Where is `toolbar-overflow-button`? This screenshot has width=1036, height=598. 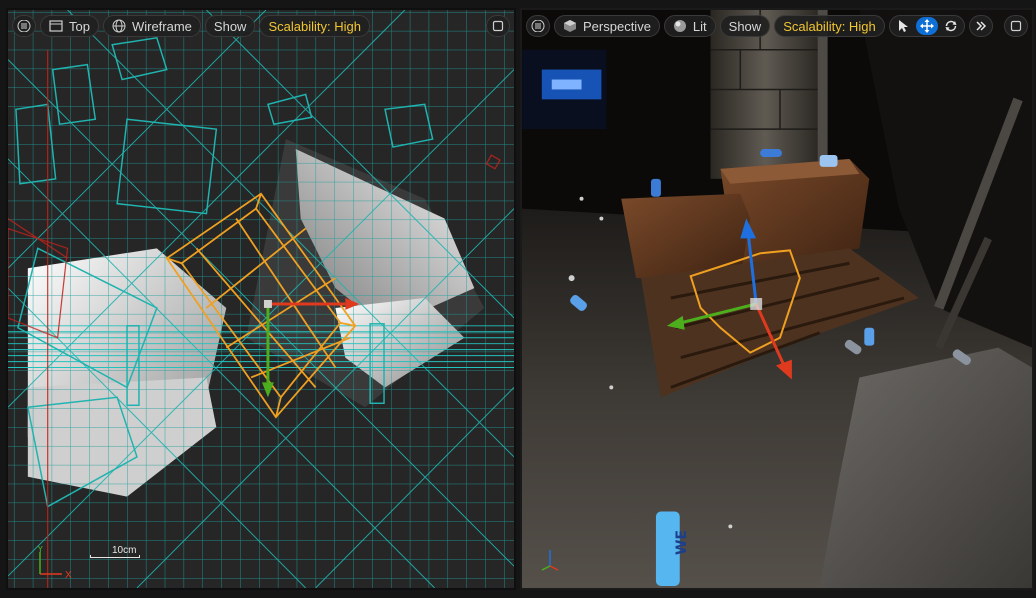 toolbar-overflow-button is located at coordinates (980, 26).